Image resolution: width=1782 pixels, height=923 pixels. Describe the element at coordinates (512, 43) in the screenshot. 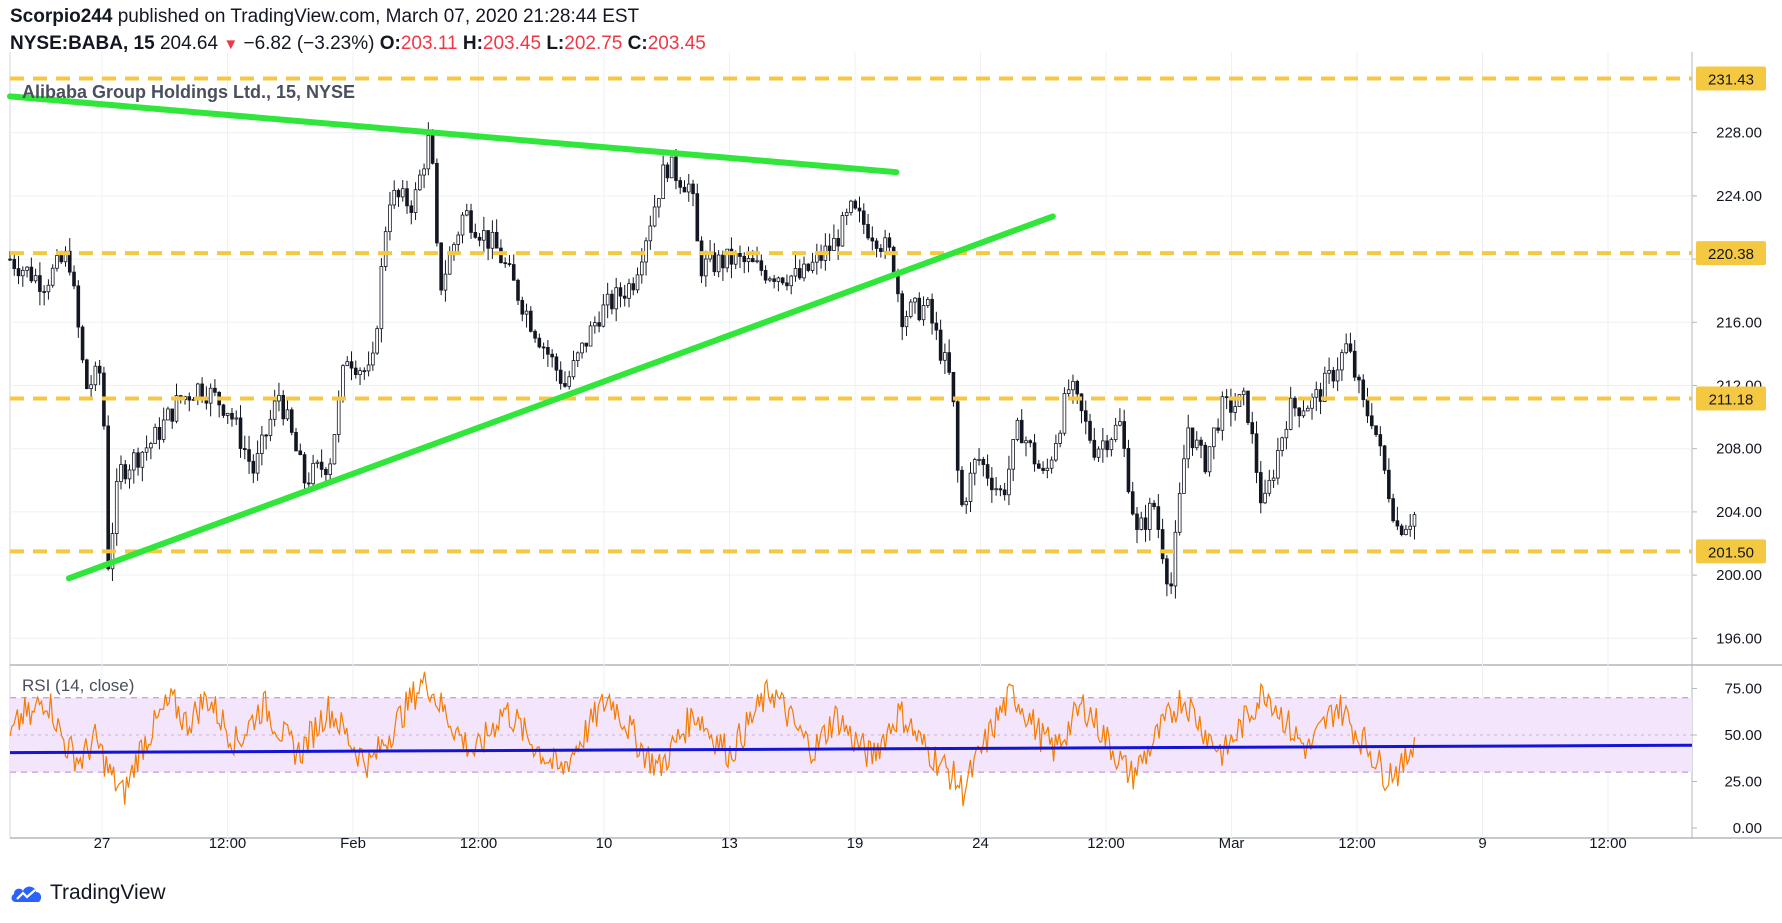

I see `high-value: 203.45` at that location.